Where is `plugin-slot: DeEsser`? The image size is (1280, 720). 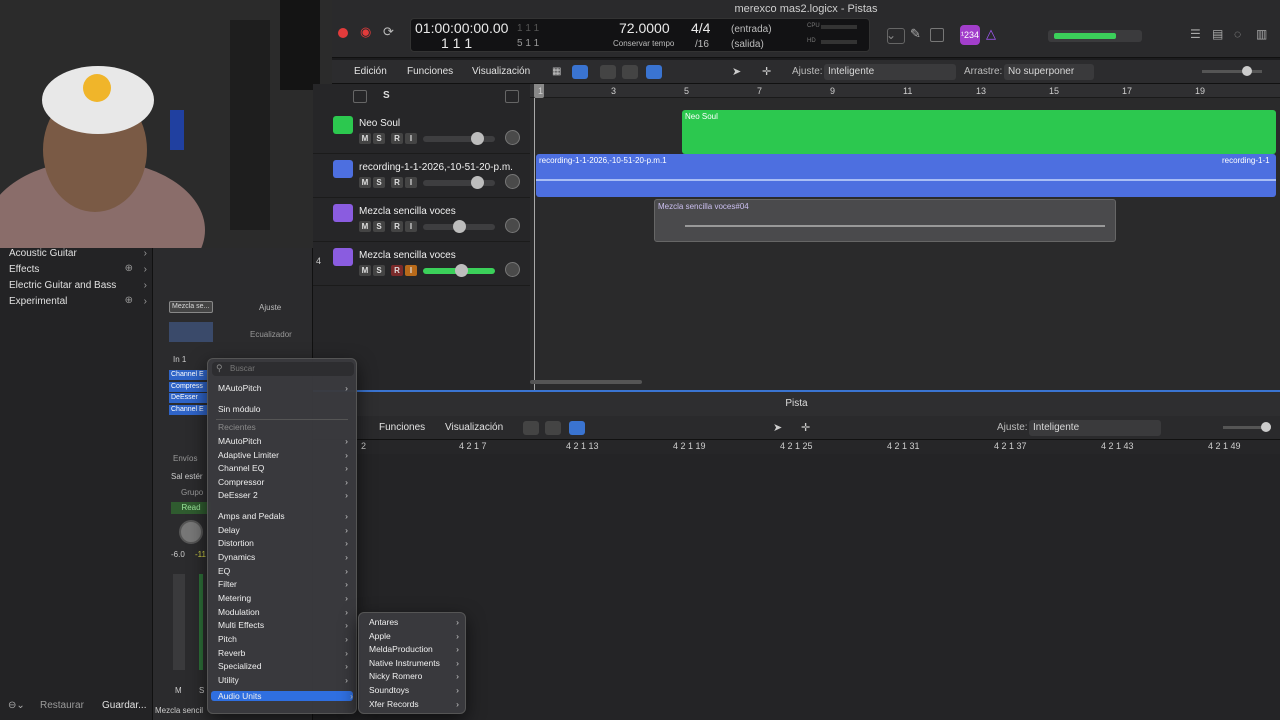
plugin-slot: DeEsser is located at coordinates (189, 398).